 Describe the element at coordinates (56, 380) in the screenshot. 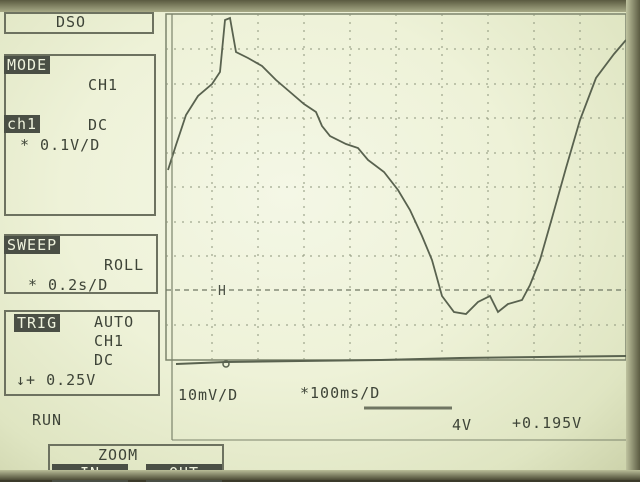

I see `trig-level: ↓+ 0.25V` at that location.